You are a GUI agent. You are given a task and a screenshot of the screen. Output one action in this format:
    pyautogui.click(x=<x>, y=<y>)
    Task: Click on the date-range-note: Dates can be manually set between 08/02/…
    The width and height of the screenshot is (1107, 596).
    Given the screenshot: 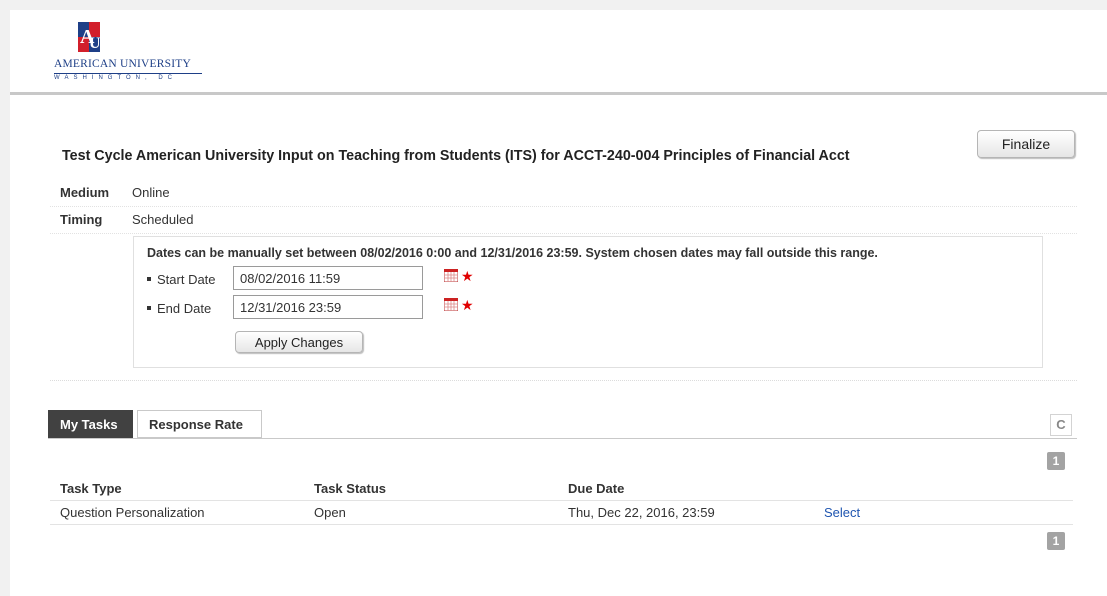 What is the action you would take?
    pyautogui.click(x=512, y=253)
    